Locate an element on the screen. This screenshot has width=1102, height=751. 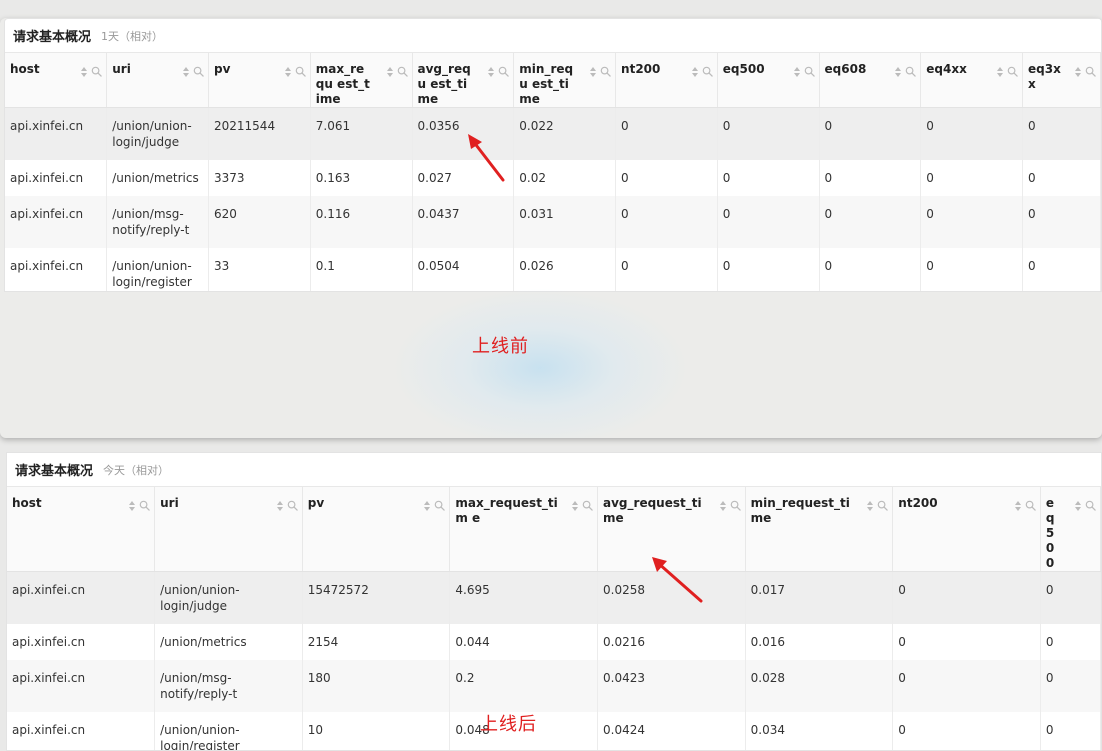
column-header: avg_requ est_time is located at coordinates (463, 80).